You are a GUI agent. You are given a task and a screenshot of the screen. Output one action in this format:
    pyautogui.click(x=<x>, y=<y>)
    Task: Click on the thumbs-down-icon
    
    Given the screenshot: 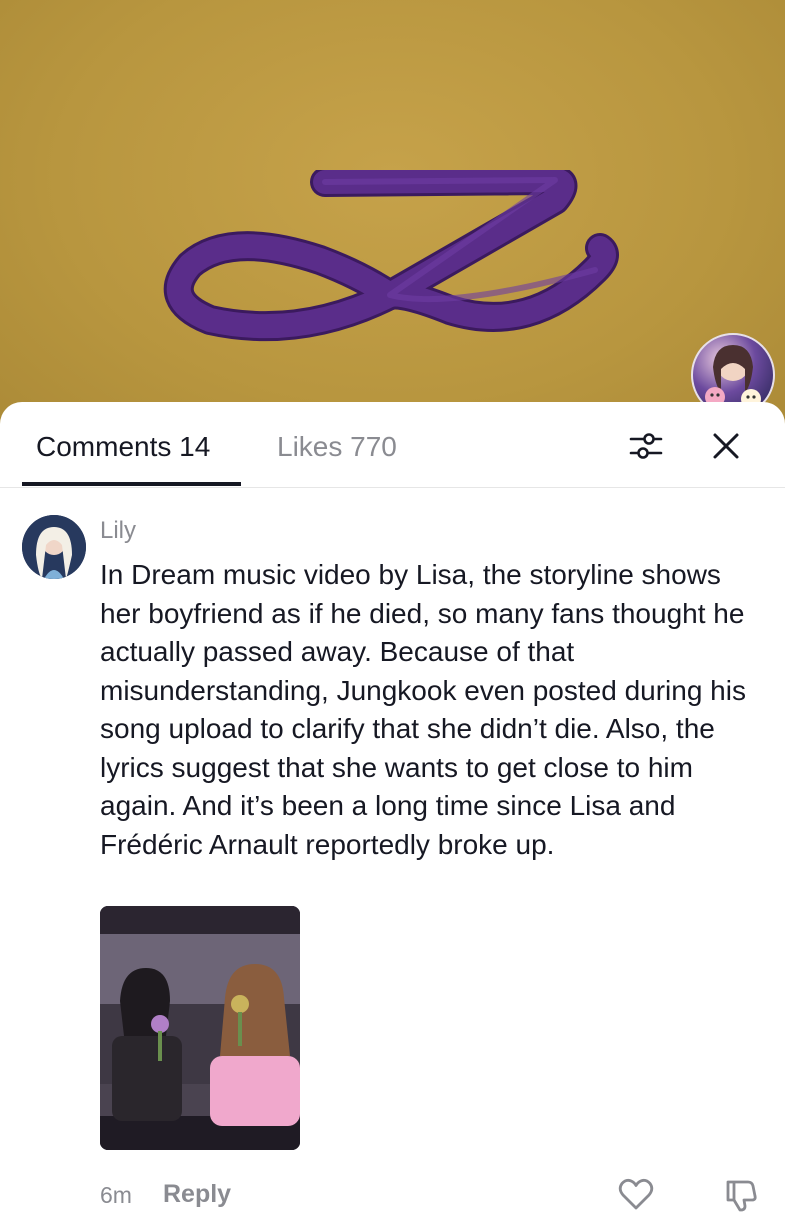 What is the action you would take?
    pyautogui.click(x=741, y=1196)
    